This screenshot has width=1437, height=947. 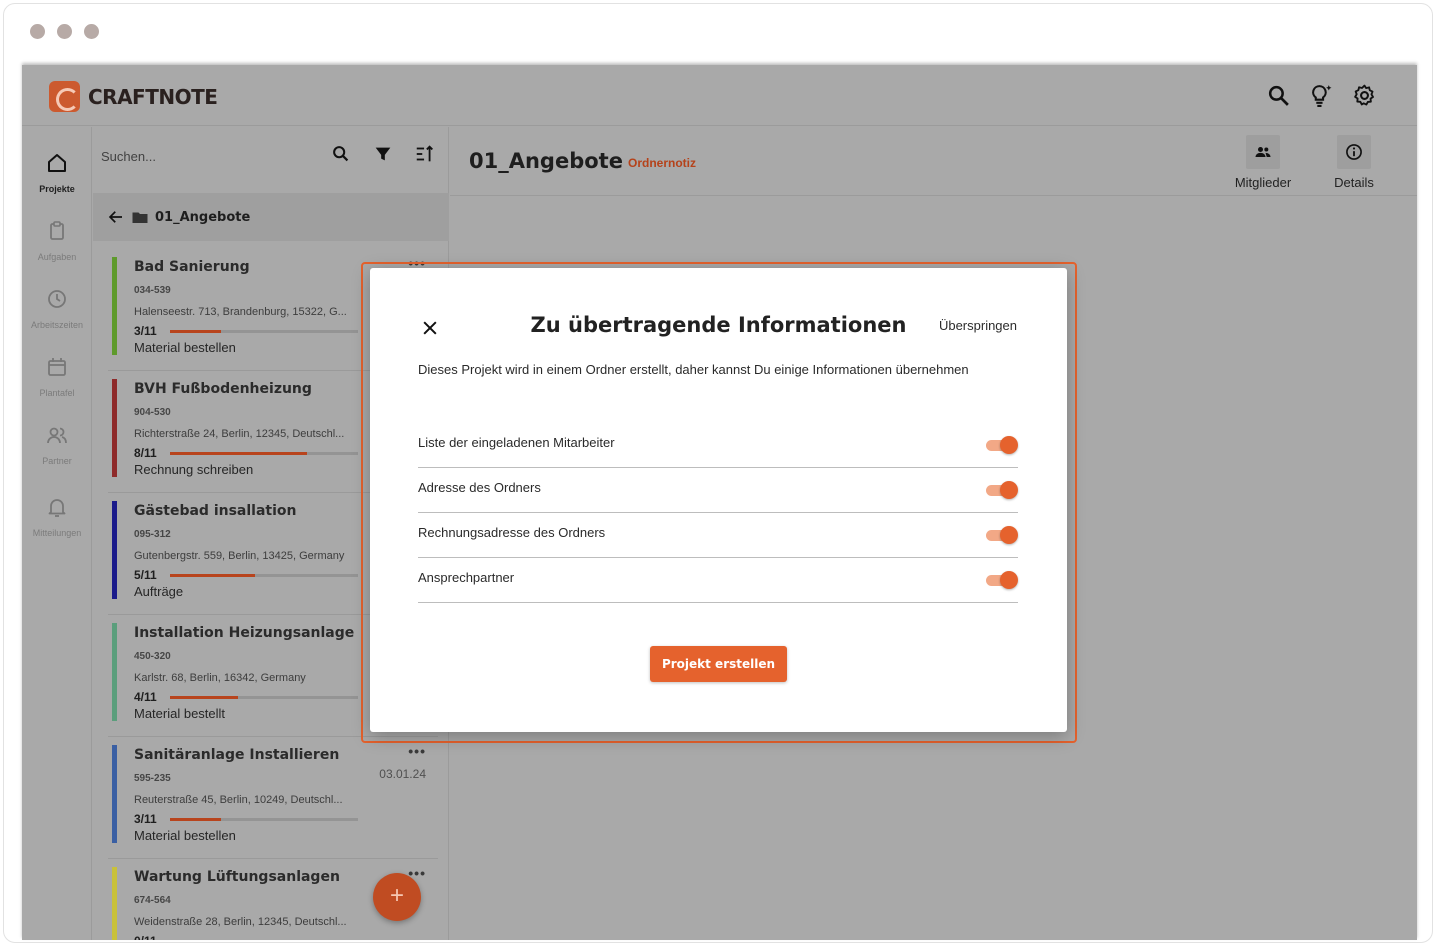 What do you see at coordinates (57, 508) in the screenshot?
I see `bell-icon` at bounding box center [57, 508].